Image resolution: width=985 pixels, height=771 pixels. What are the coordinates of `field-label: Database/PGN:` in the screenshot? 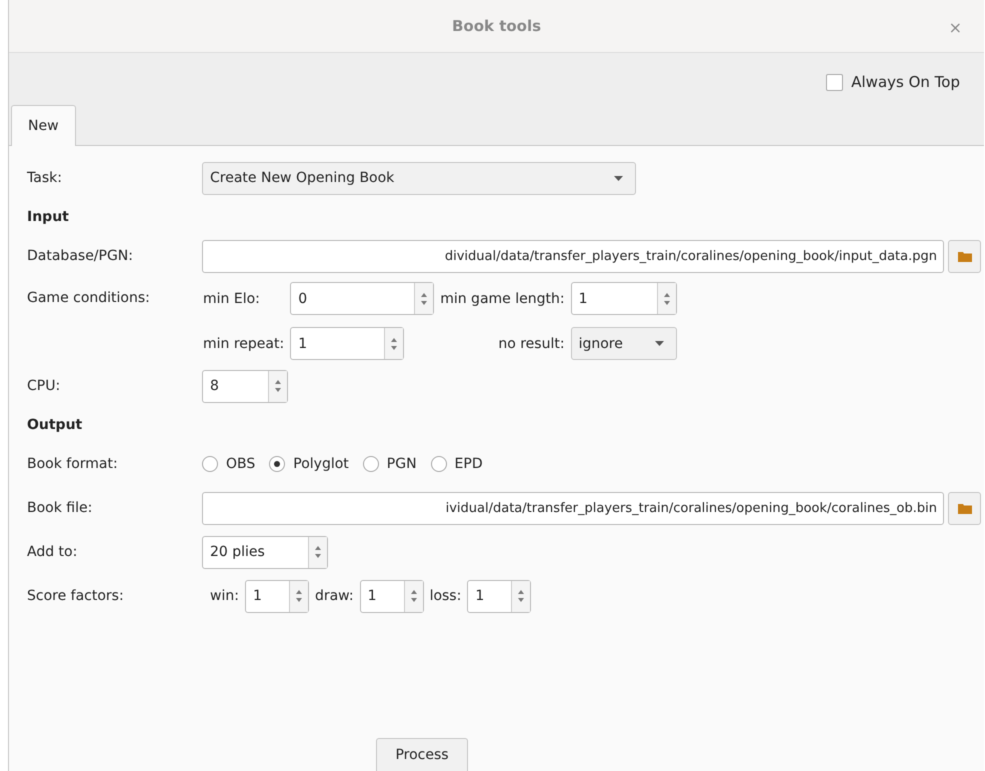 It's located at (80, 256).